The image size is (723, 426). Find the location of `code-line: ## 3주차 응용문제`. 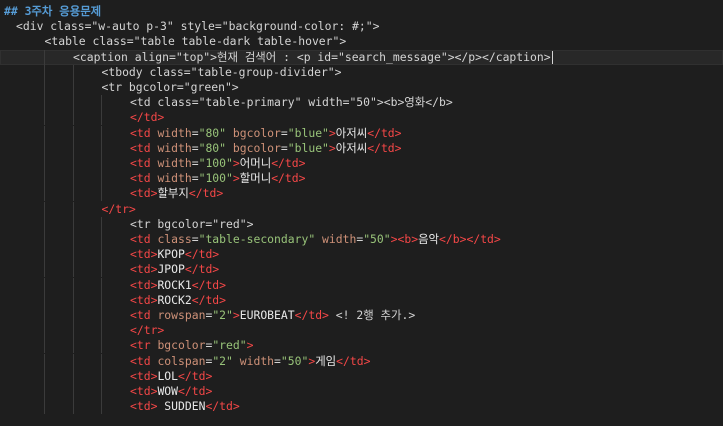

code-line: ## 3주차 응용문제 is located at coordinates (361, 11).